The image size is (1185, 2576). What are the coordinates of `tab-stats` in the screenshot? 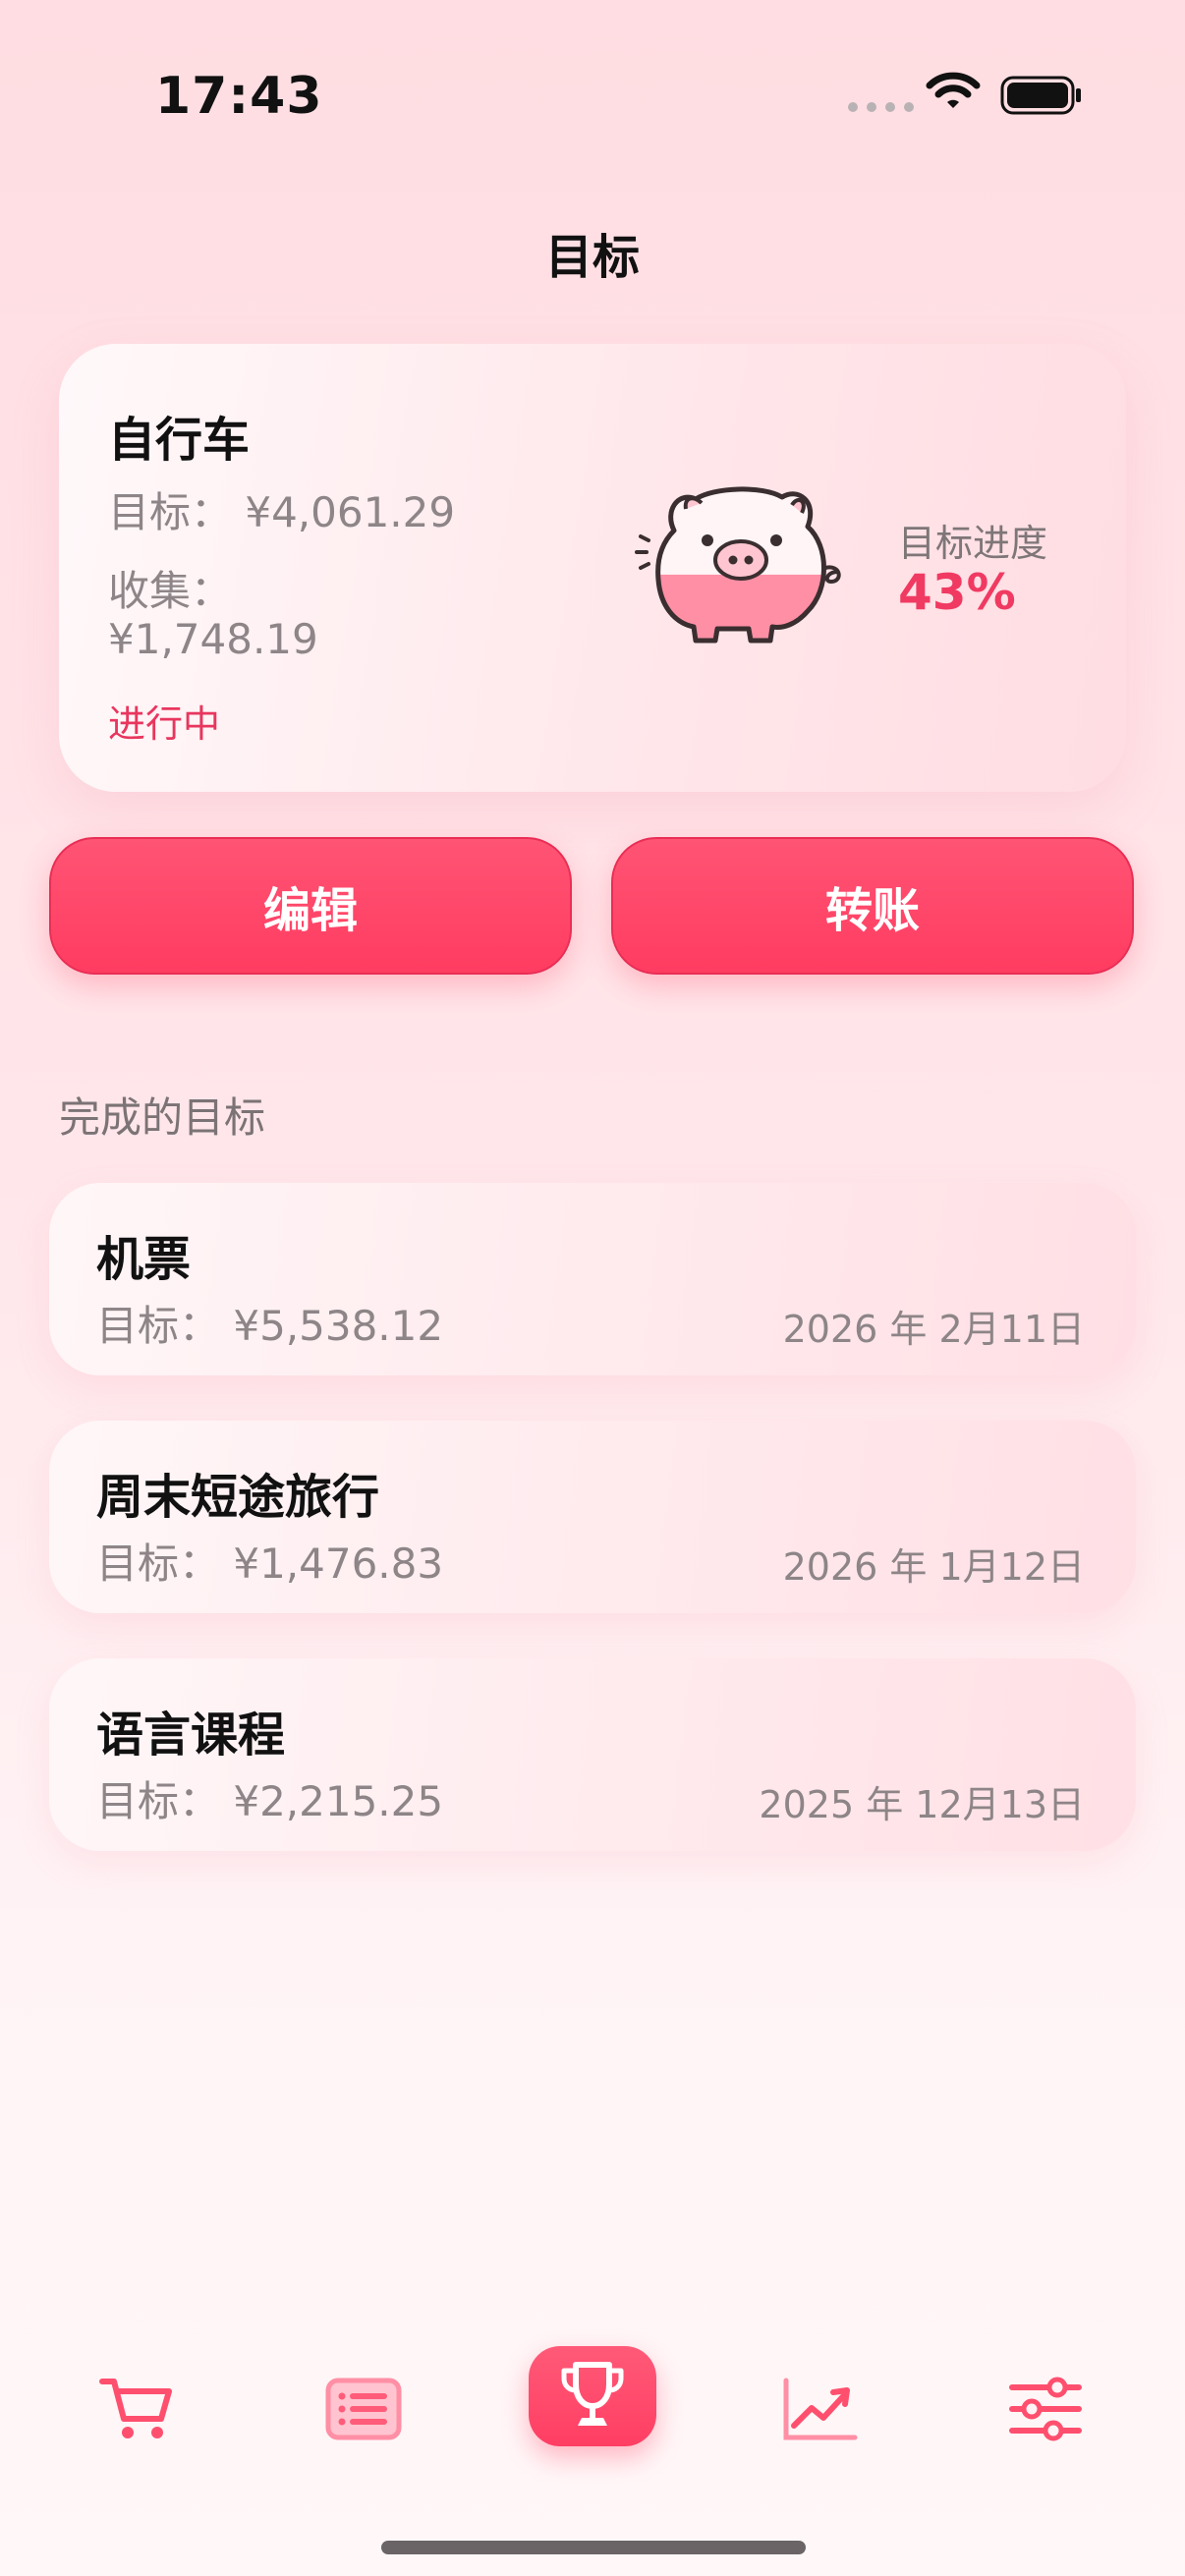 It's located at (819, 2409).